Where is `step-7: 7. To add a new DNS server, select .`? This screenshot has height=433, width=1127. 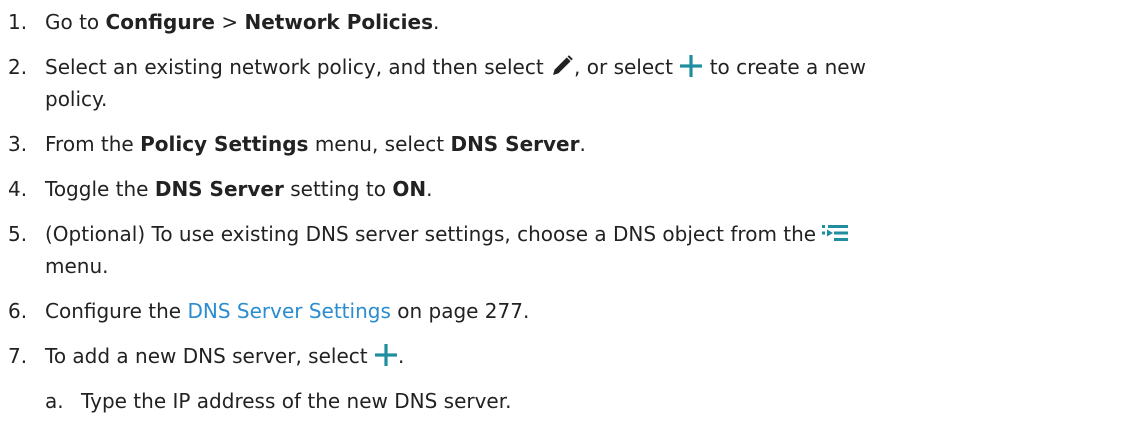
step-7: 7. To add a new DNS server, select . is located at coordinates (563, 356).